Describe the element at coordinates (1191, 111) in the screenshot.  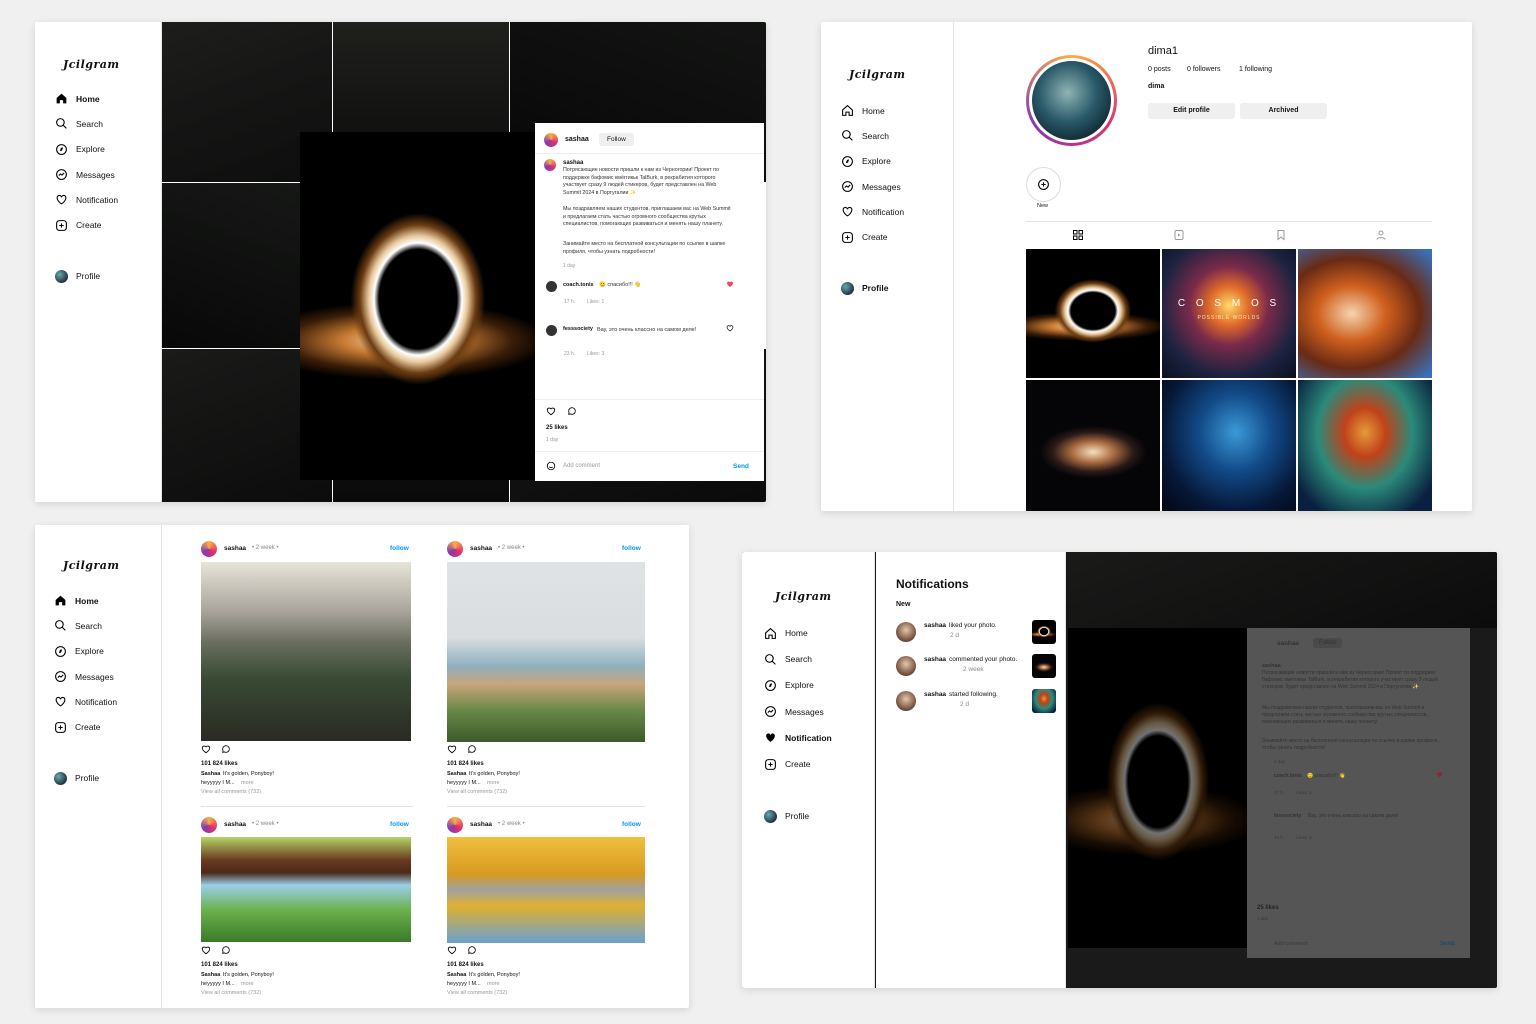
I see `edit-profile-button: Edit profile` at that location.